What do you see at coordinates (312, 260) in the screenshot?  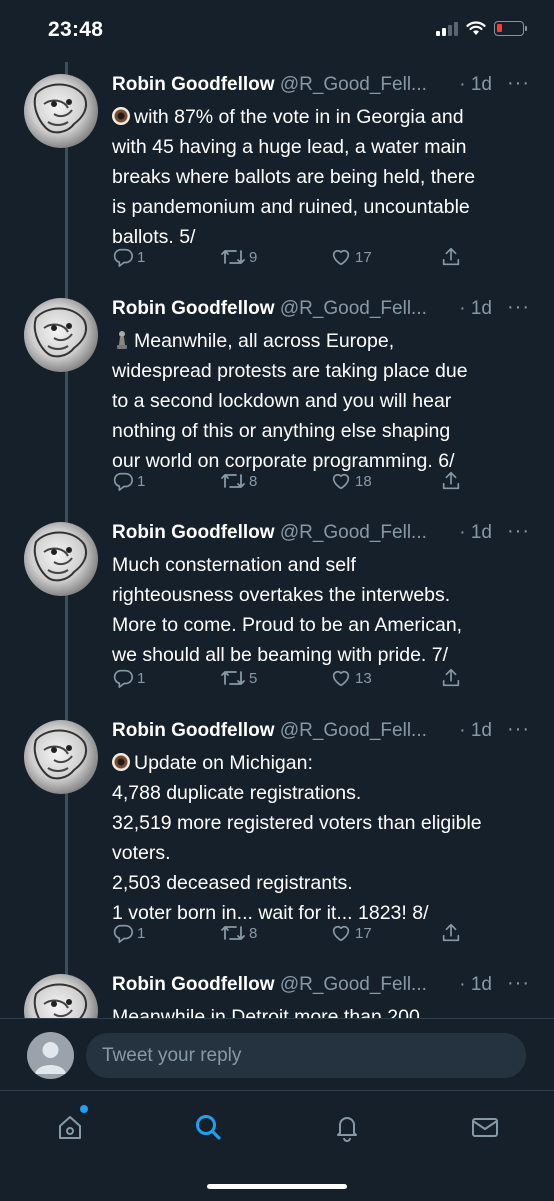 I see `tweet-actions: 1 9 17` at bounding box center [312, 260].